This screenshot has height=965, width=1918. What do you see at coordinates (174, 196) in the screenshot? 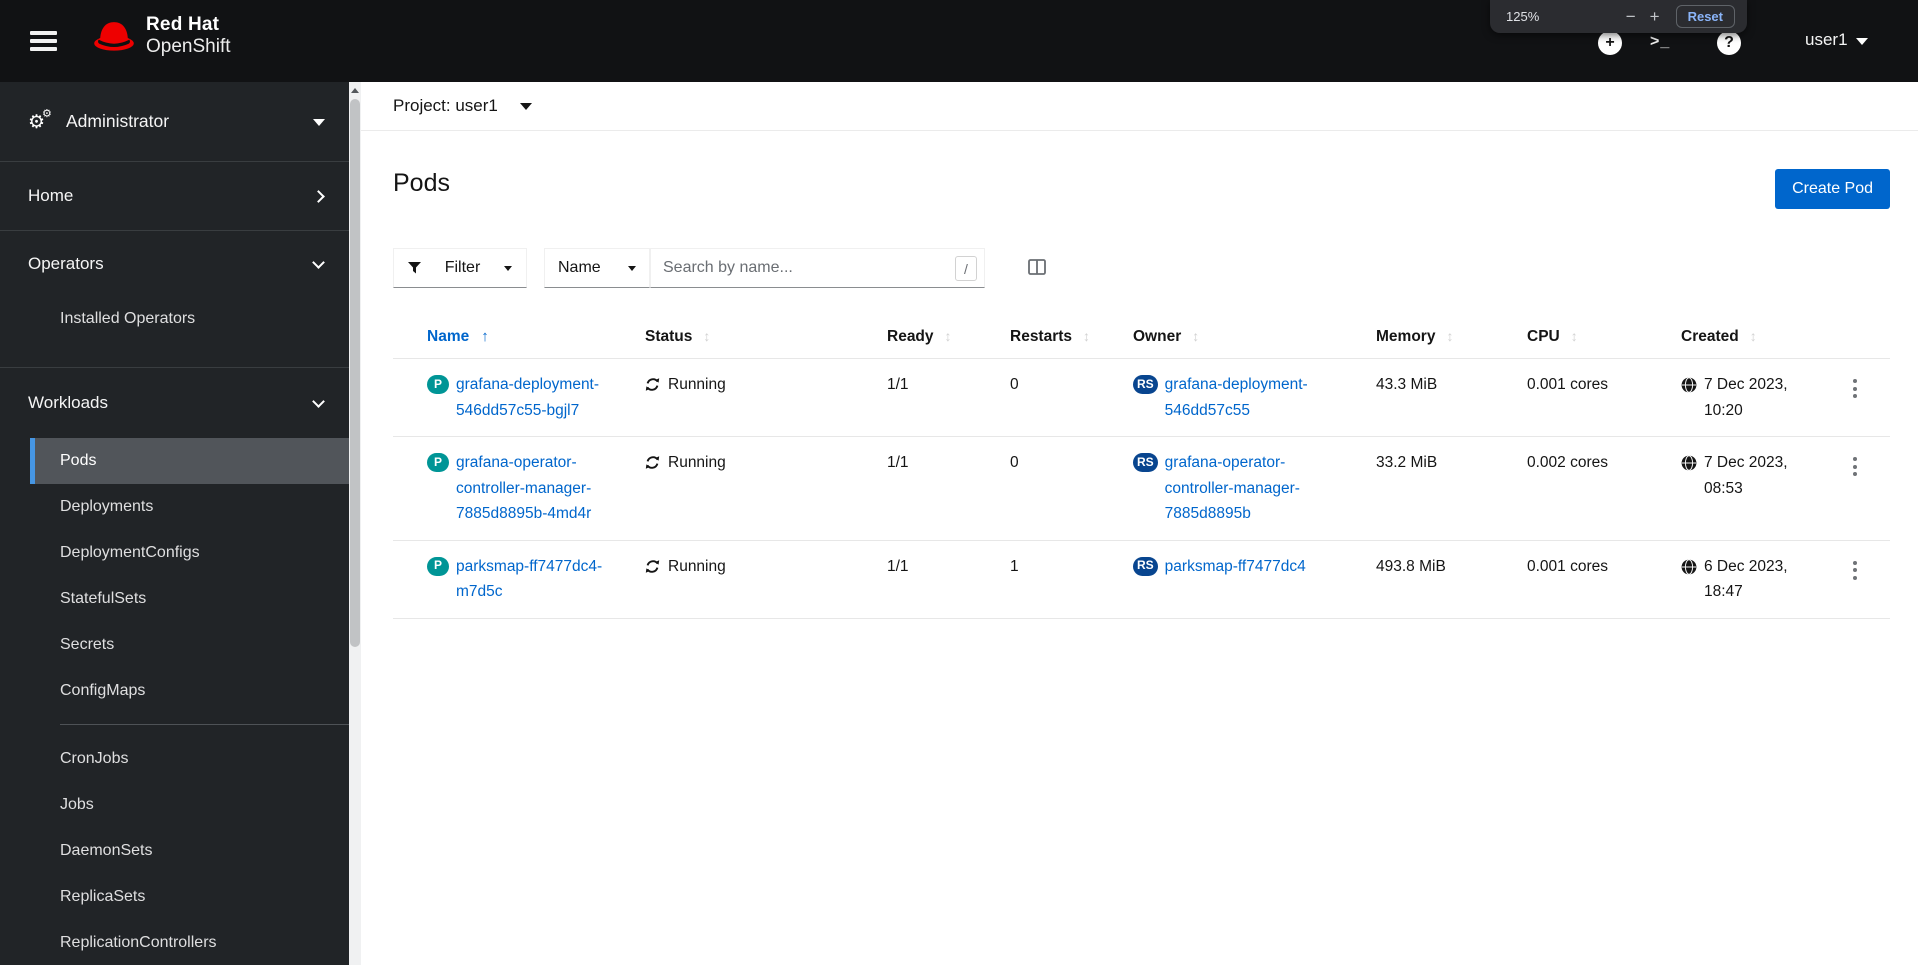
I see `sidebar-item-home: Home` at bounding box center [174, 196].